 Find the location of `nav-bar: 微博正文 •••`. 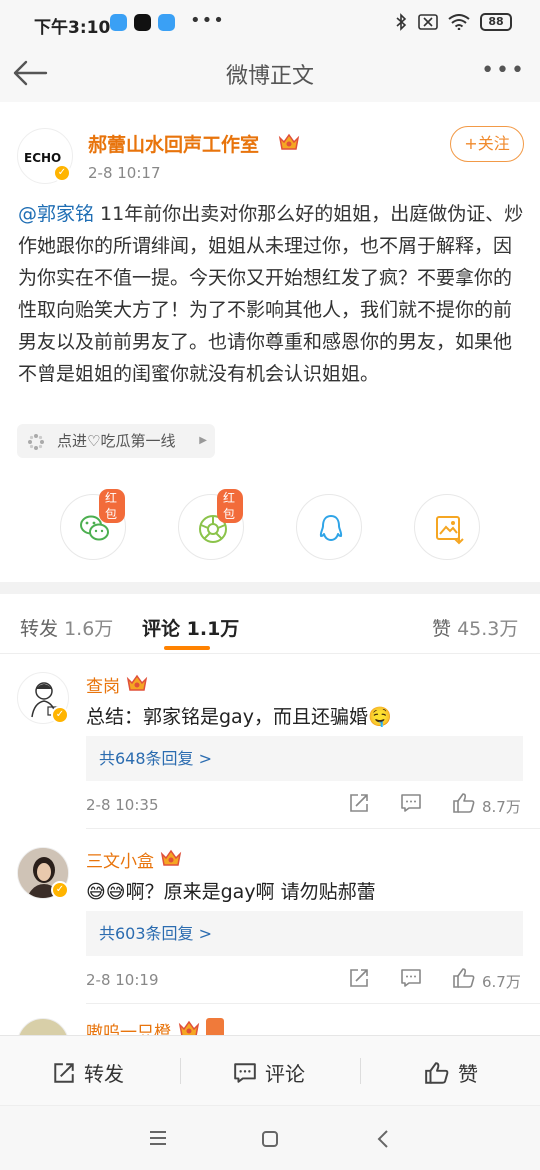

nav-bar: 微博正文 ••• is located at coordinates (270, 74).